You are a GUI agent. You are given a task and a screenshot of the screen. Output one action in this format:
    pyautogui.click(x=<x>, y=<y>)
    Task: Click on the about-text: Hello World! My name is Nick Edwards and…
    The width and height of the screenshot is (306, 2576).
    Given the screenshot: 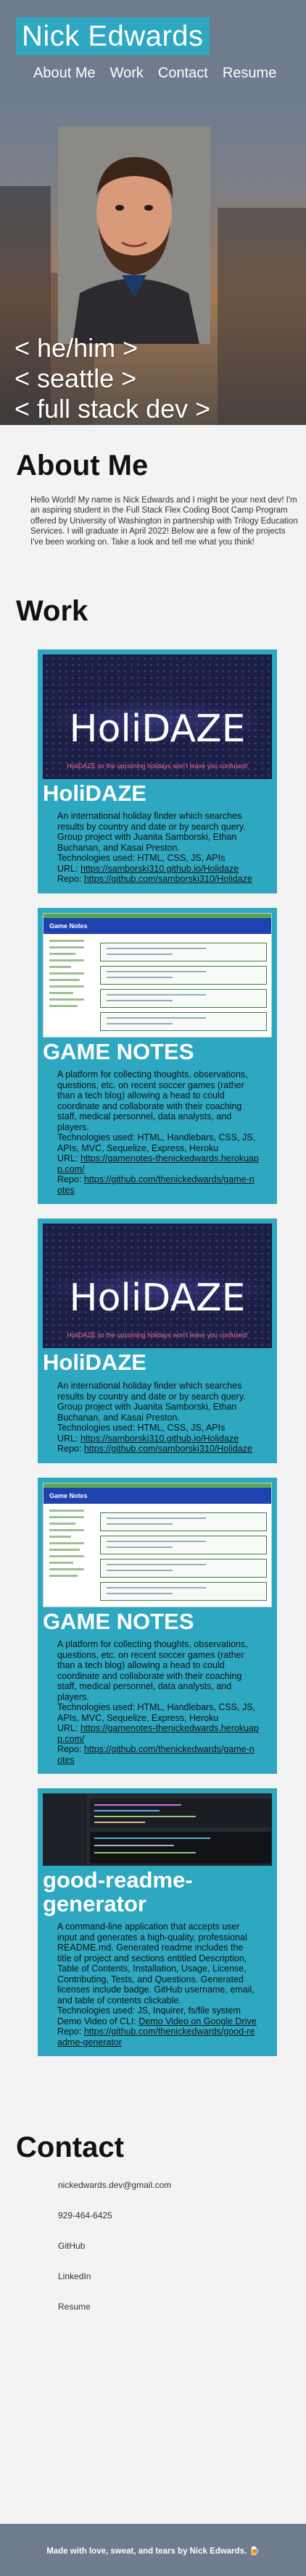 What is the action you would take?
    pyautogui.click(x=164, y=521)
    